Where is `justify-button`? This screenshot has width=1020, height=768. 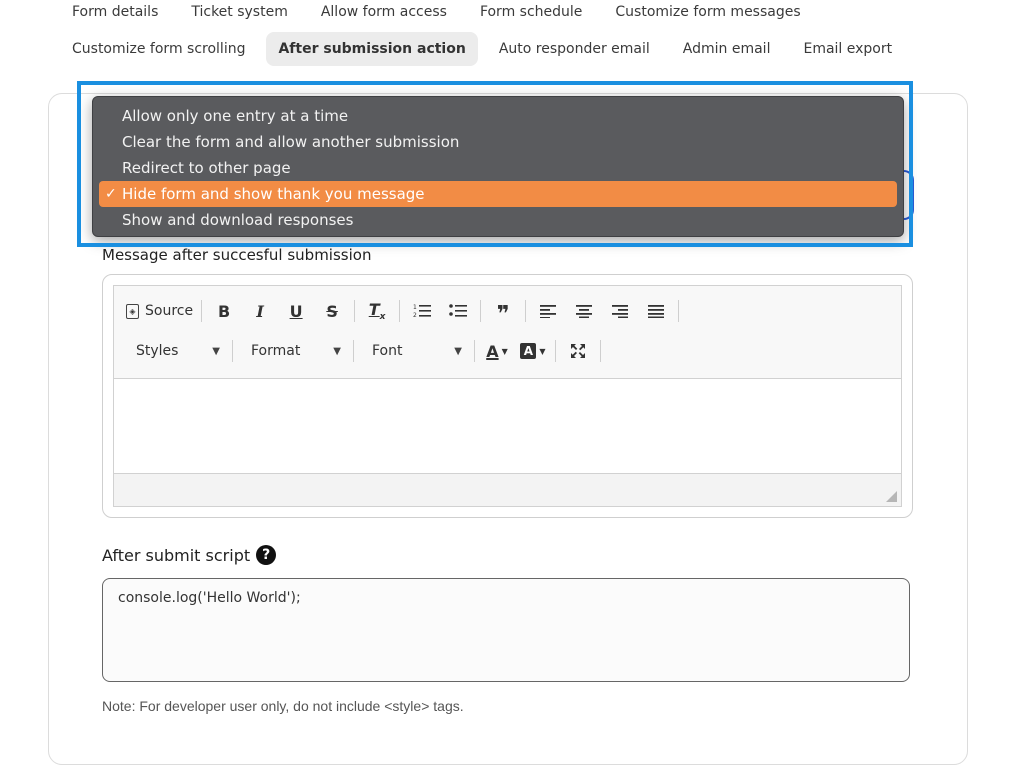
justify-button is located at coordinates (656, 311).